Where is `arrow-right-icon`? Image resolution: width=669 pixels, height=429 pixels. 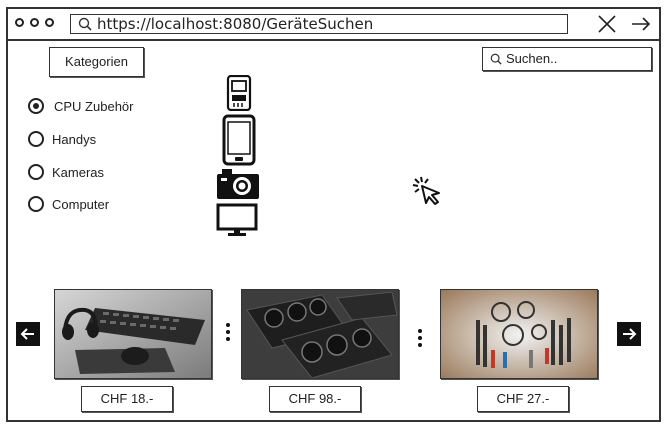 arrow-right-icon is located at coordinates (630, 334).